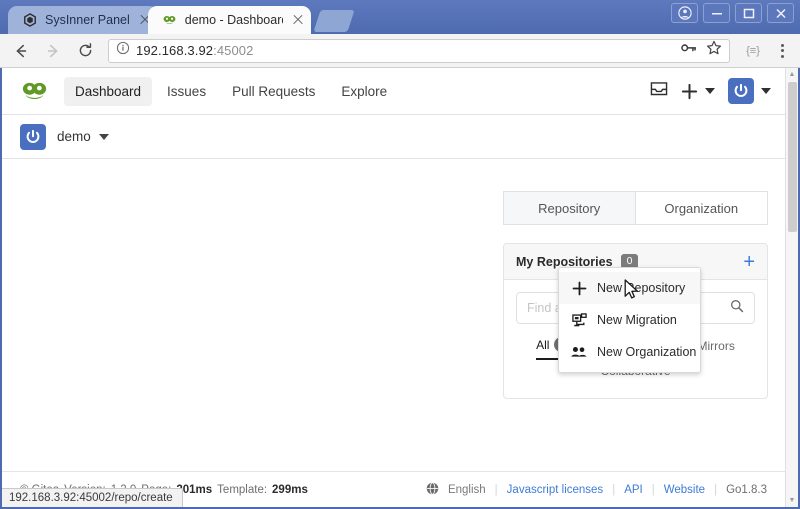 The image size is (800, 509). I want to click on browser-tab-1: SysInner Panel, so click(83, 20).